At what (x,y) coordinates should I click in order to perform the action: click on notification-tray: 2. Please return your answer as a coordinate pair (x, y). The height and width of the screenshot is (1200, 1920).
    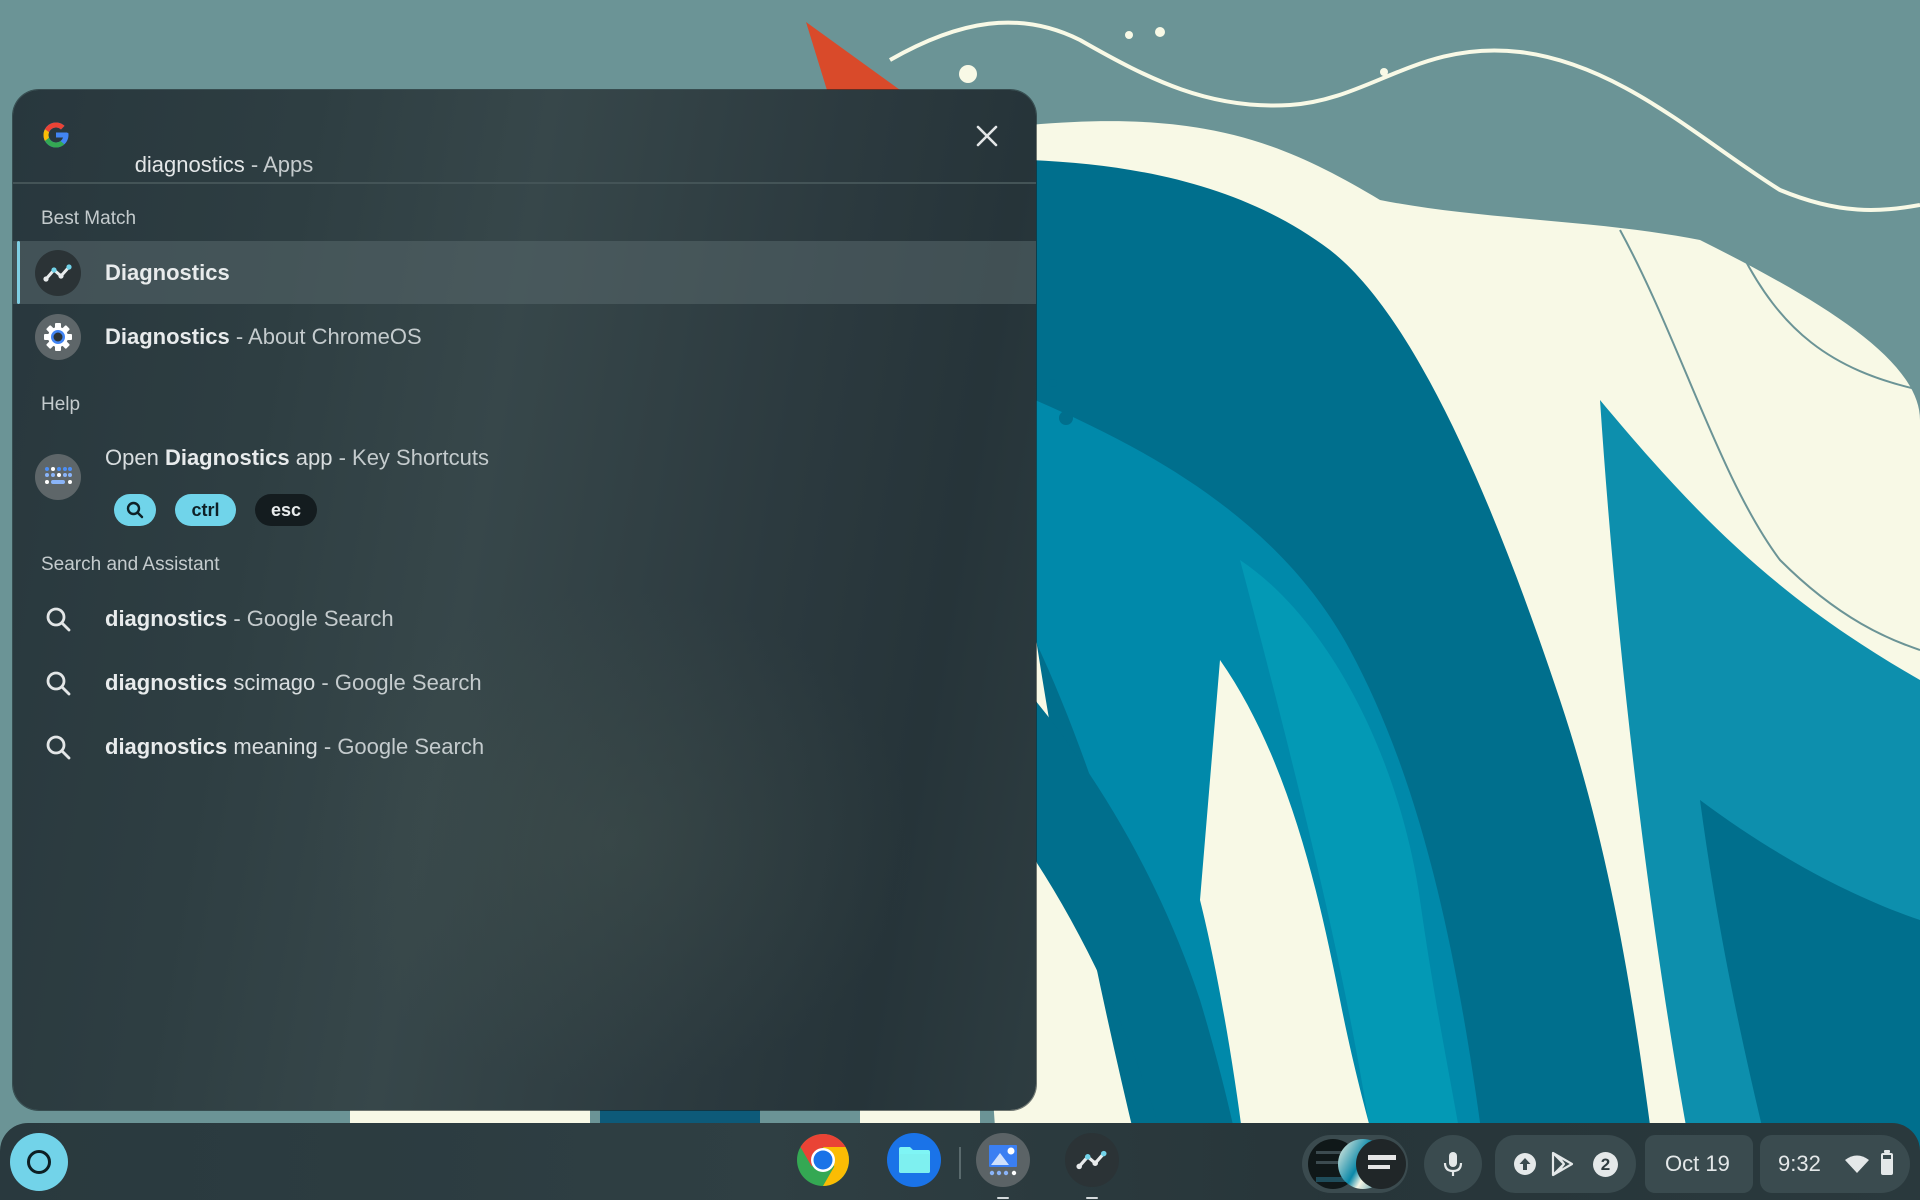
    Looking at the image, I should click on (1565, 1164).